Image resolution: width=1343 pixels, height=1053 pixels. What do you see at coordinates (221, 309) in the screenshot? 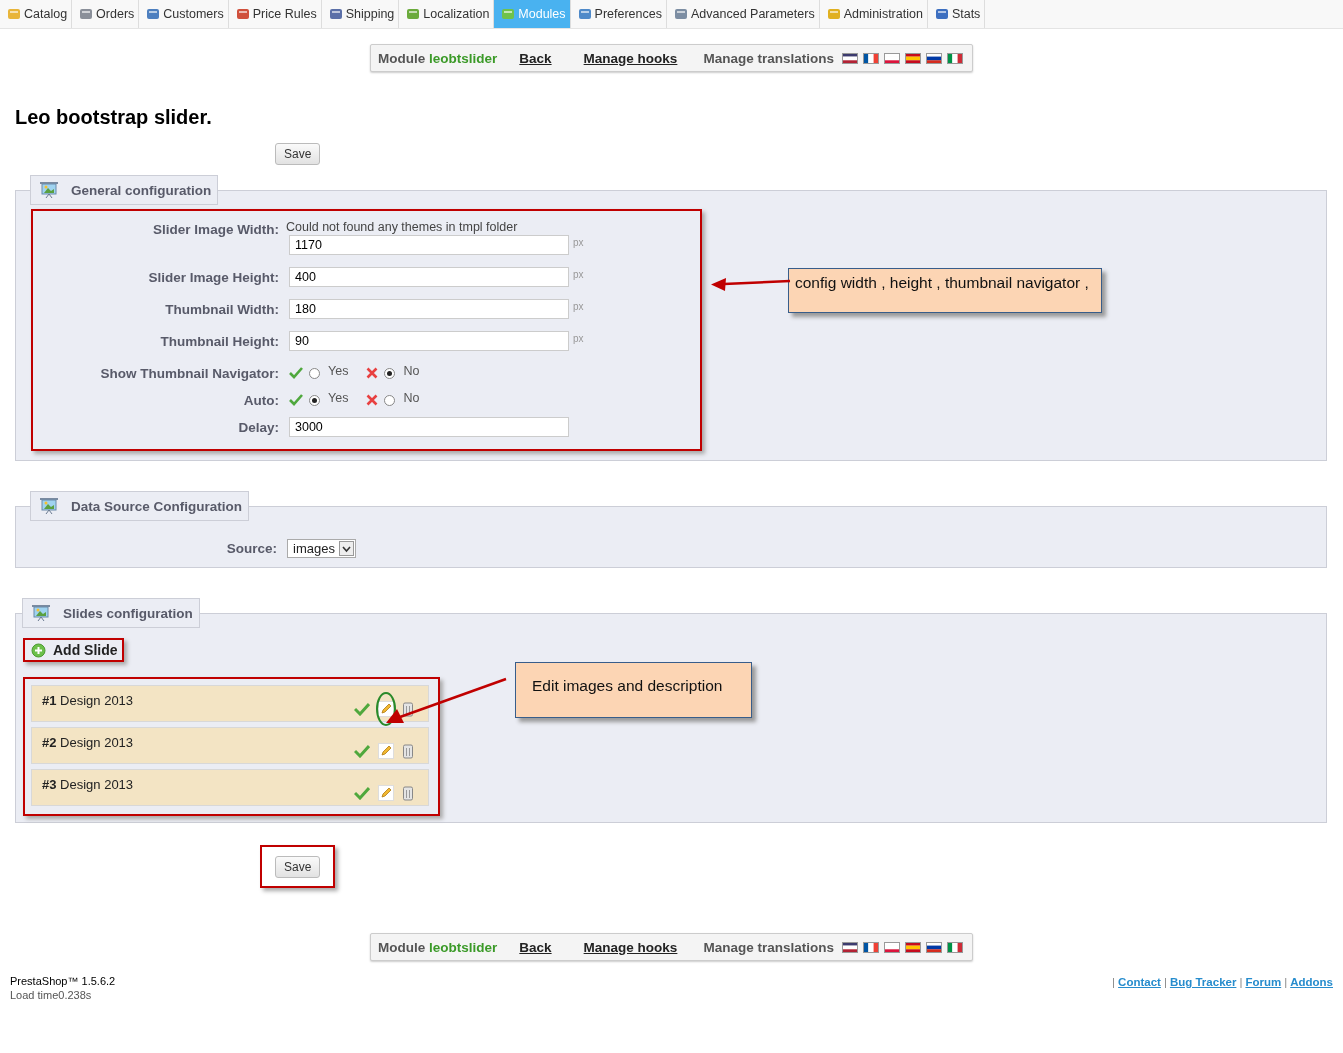
I see `field-label: Thumbnail Width:` at bounding box center [221, 309].